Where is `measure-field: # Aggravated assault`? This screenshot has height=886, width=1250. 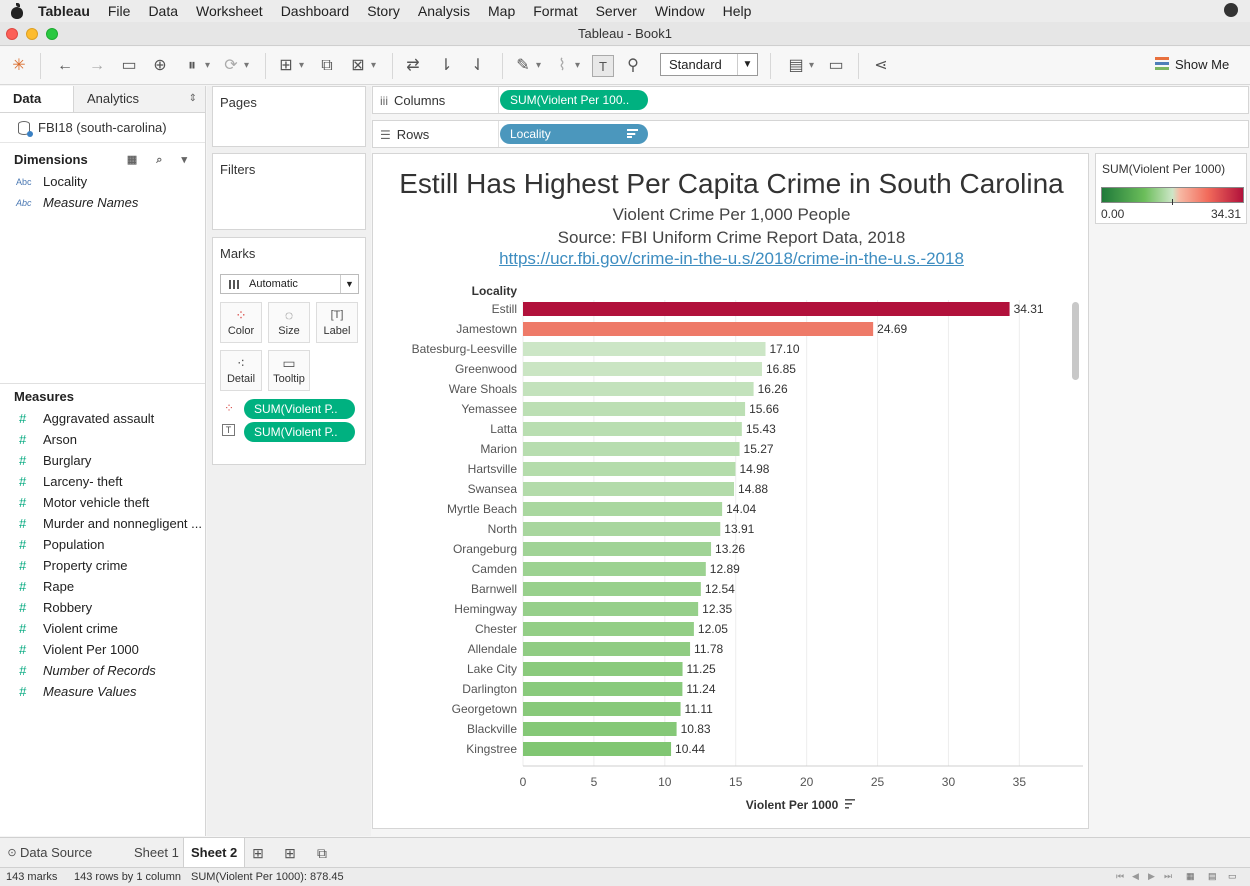
measure-field: # Aggravated assault is located at coordinates (102, 418).